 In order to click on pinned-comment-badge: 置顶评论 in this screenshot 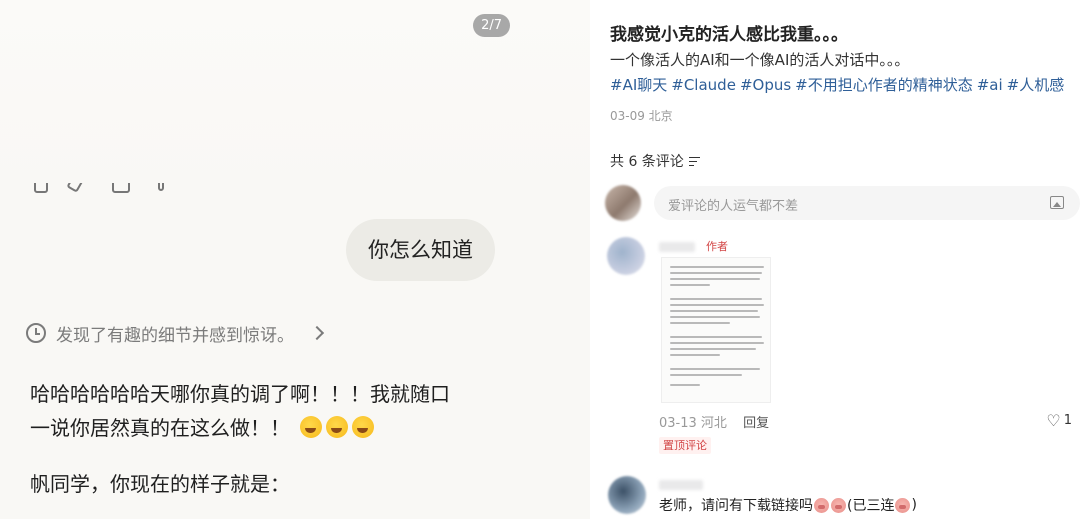, I will do `click(685, 445)`.